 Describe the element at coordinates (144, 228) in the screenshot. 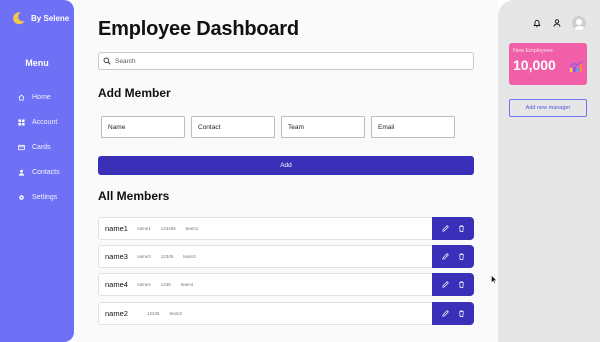

I see `member-email: name1` at that location.